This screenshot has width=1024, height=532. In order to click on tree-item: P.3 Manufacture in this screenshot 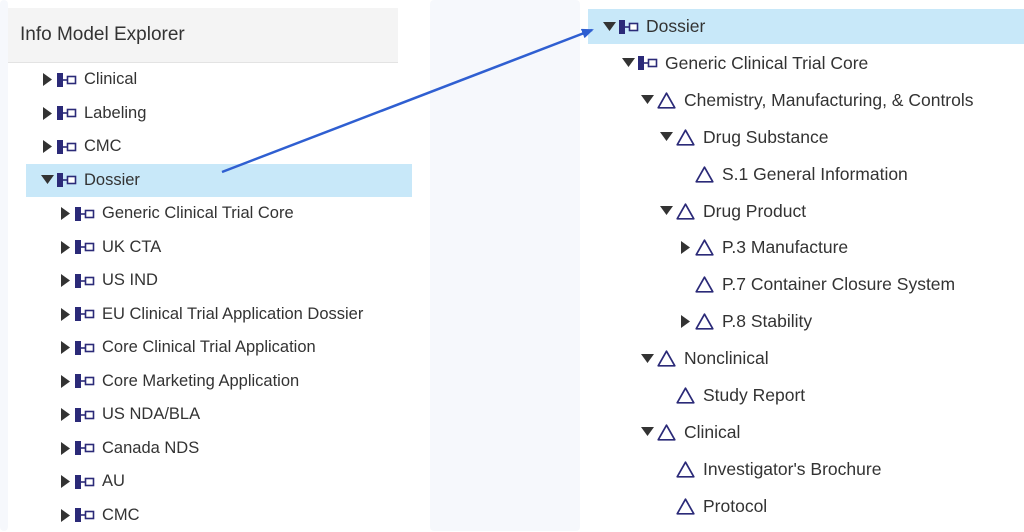, I will do `click(763, 247)`.